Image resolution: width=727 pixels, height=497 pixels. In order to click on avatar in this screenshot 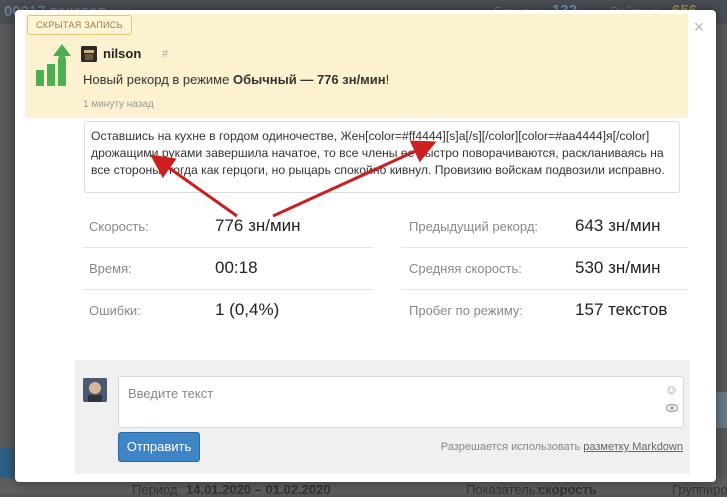, I will do `click(89, 54)`.